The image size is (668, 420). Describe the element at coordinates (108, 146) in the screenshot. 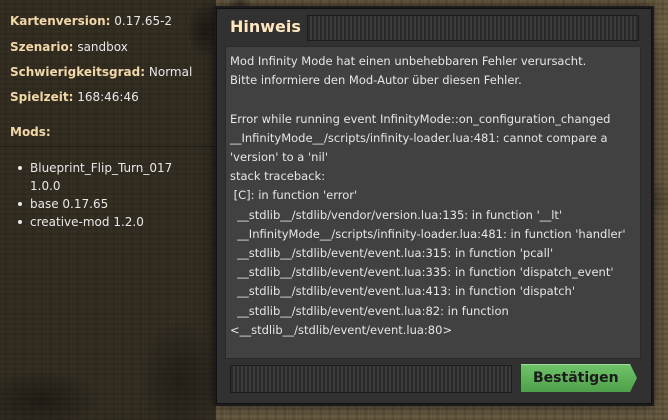

I see `mods-divider` at that location.